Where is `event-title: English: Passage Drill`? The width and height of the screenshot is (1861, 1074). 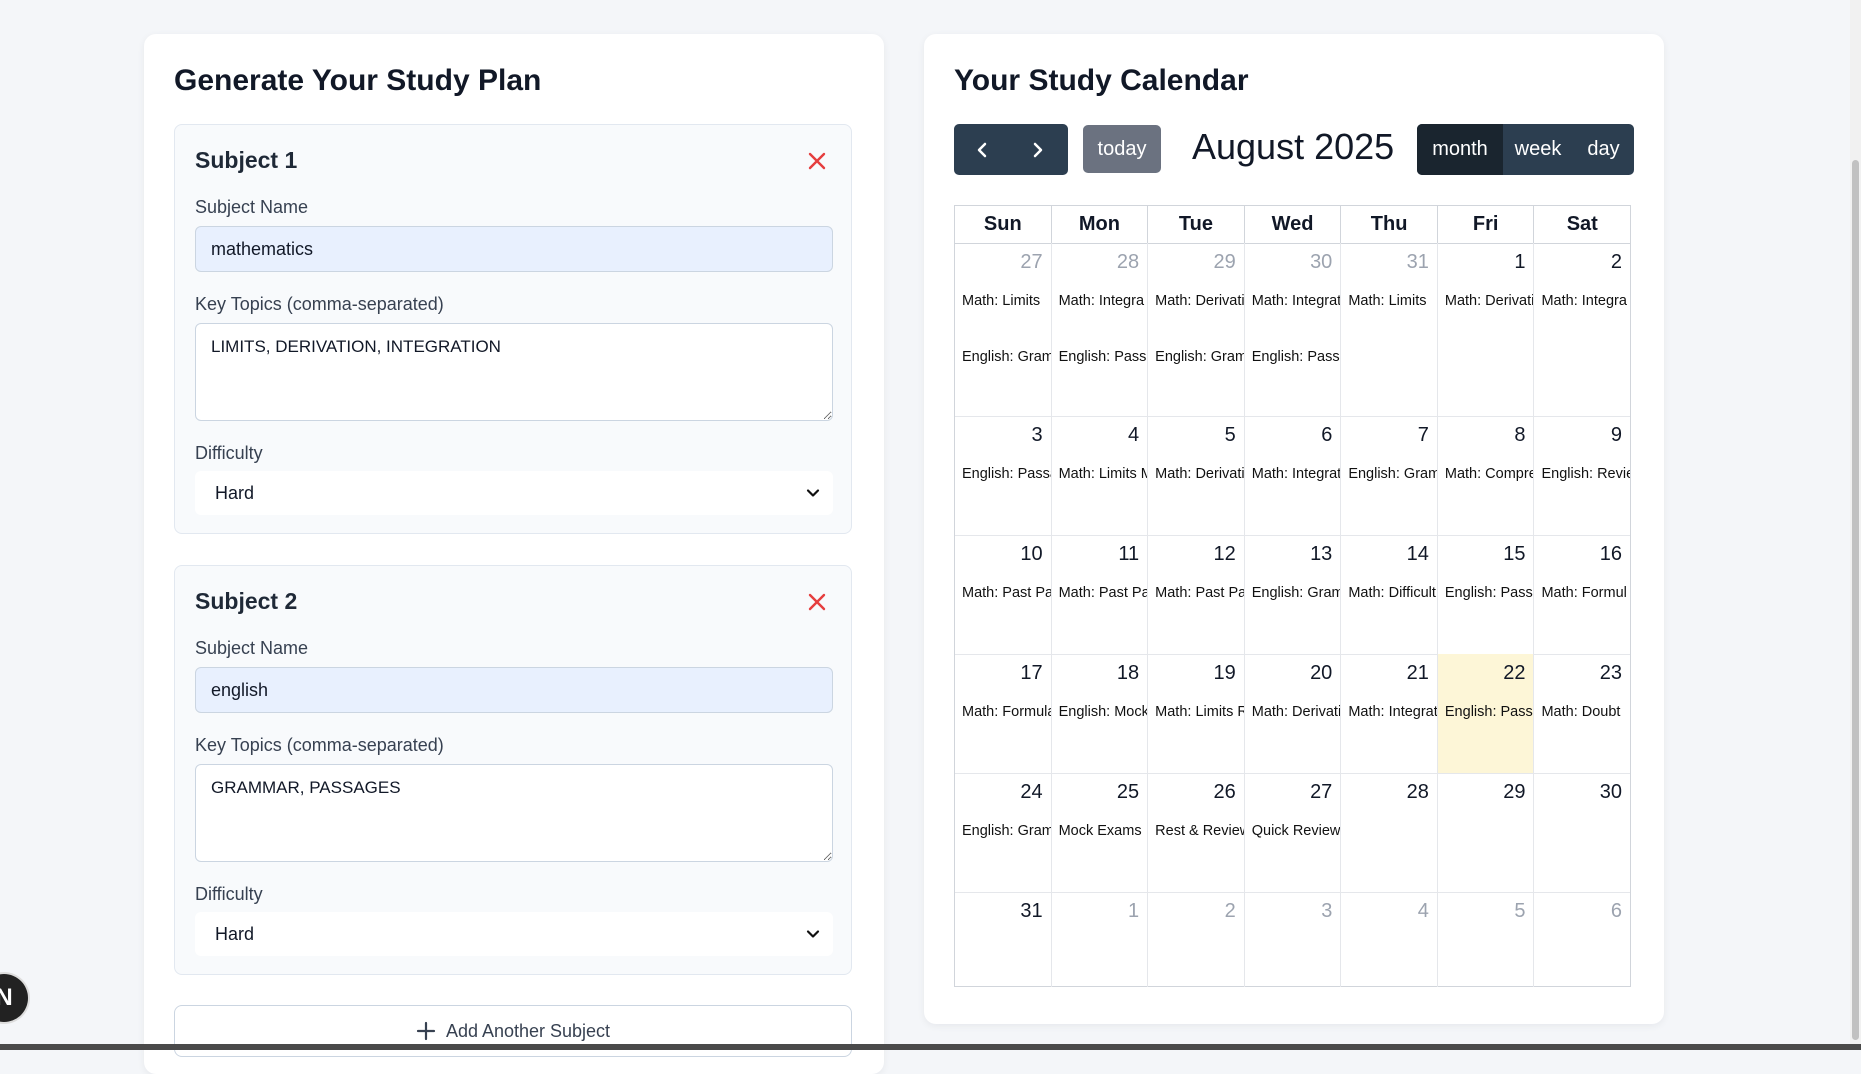 event-title: English: Passage Drill is located at coordinates (1489, 712).